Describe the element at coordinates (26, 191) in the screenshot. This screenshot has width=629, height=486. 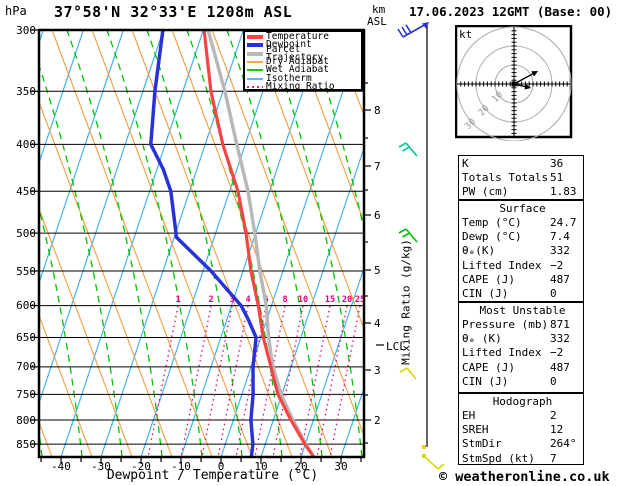
I see `pressure-tick-label: 450` at that location.